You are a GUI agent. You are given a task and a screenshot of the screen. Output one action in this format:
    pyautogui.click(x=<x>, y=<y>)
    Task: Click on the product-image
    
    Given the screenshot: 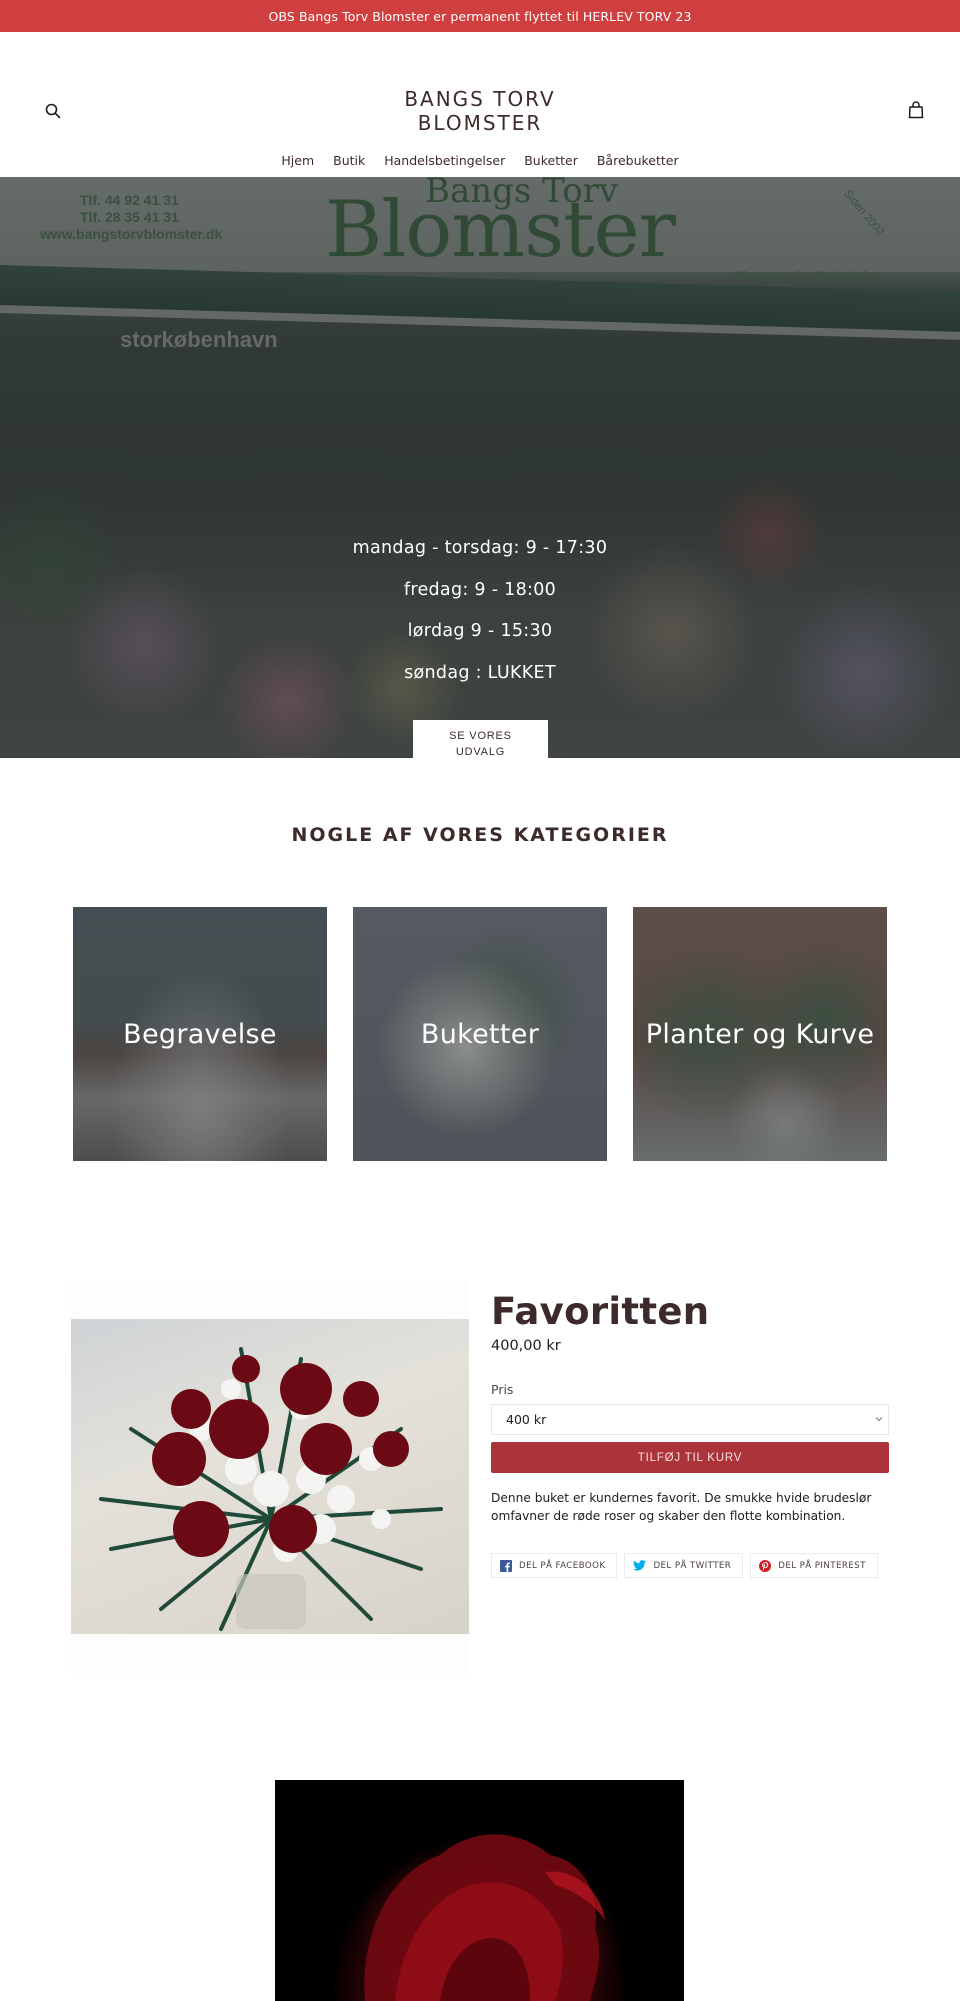 What is the action you would take?
    pyautogui.click(x=270, y=1476)
    